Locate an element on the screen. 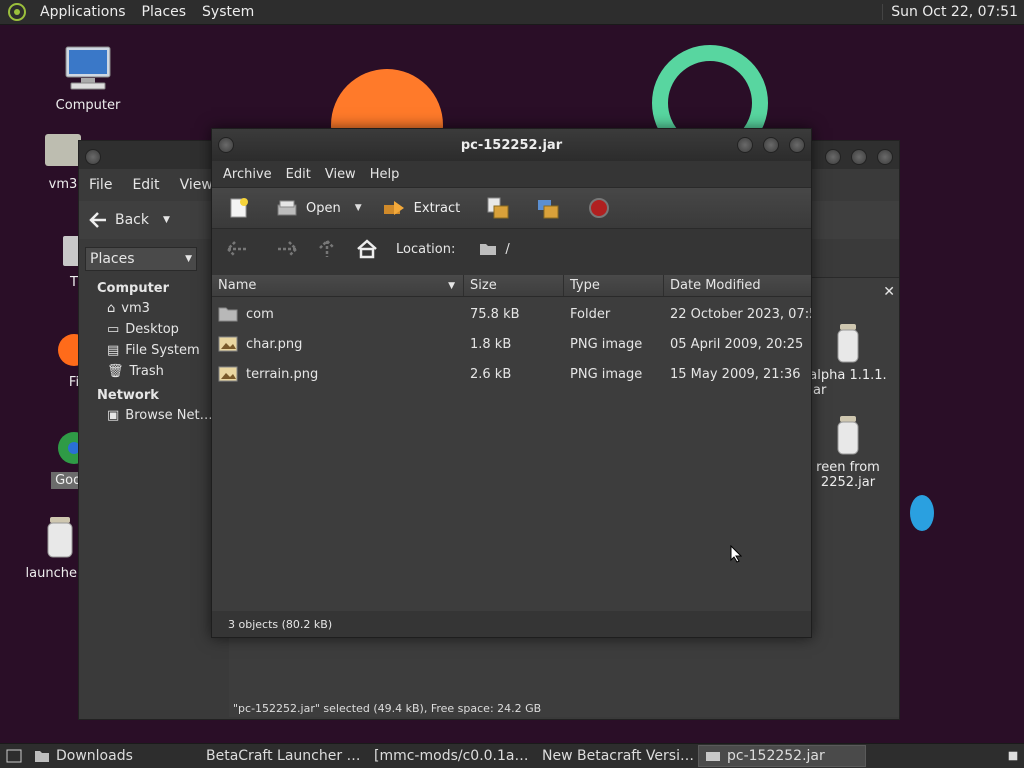  forward-button is located at coordinates (287, 249).